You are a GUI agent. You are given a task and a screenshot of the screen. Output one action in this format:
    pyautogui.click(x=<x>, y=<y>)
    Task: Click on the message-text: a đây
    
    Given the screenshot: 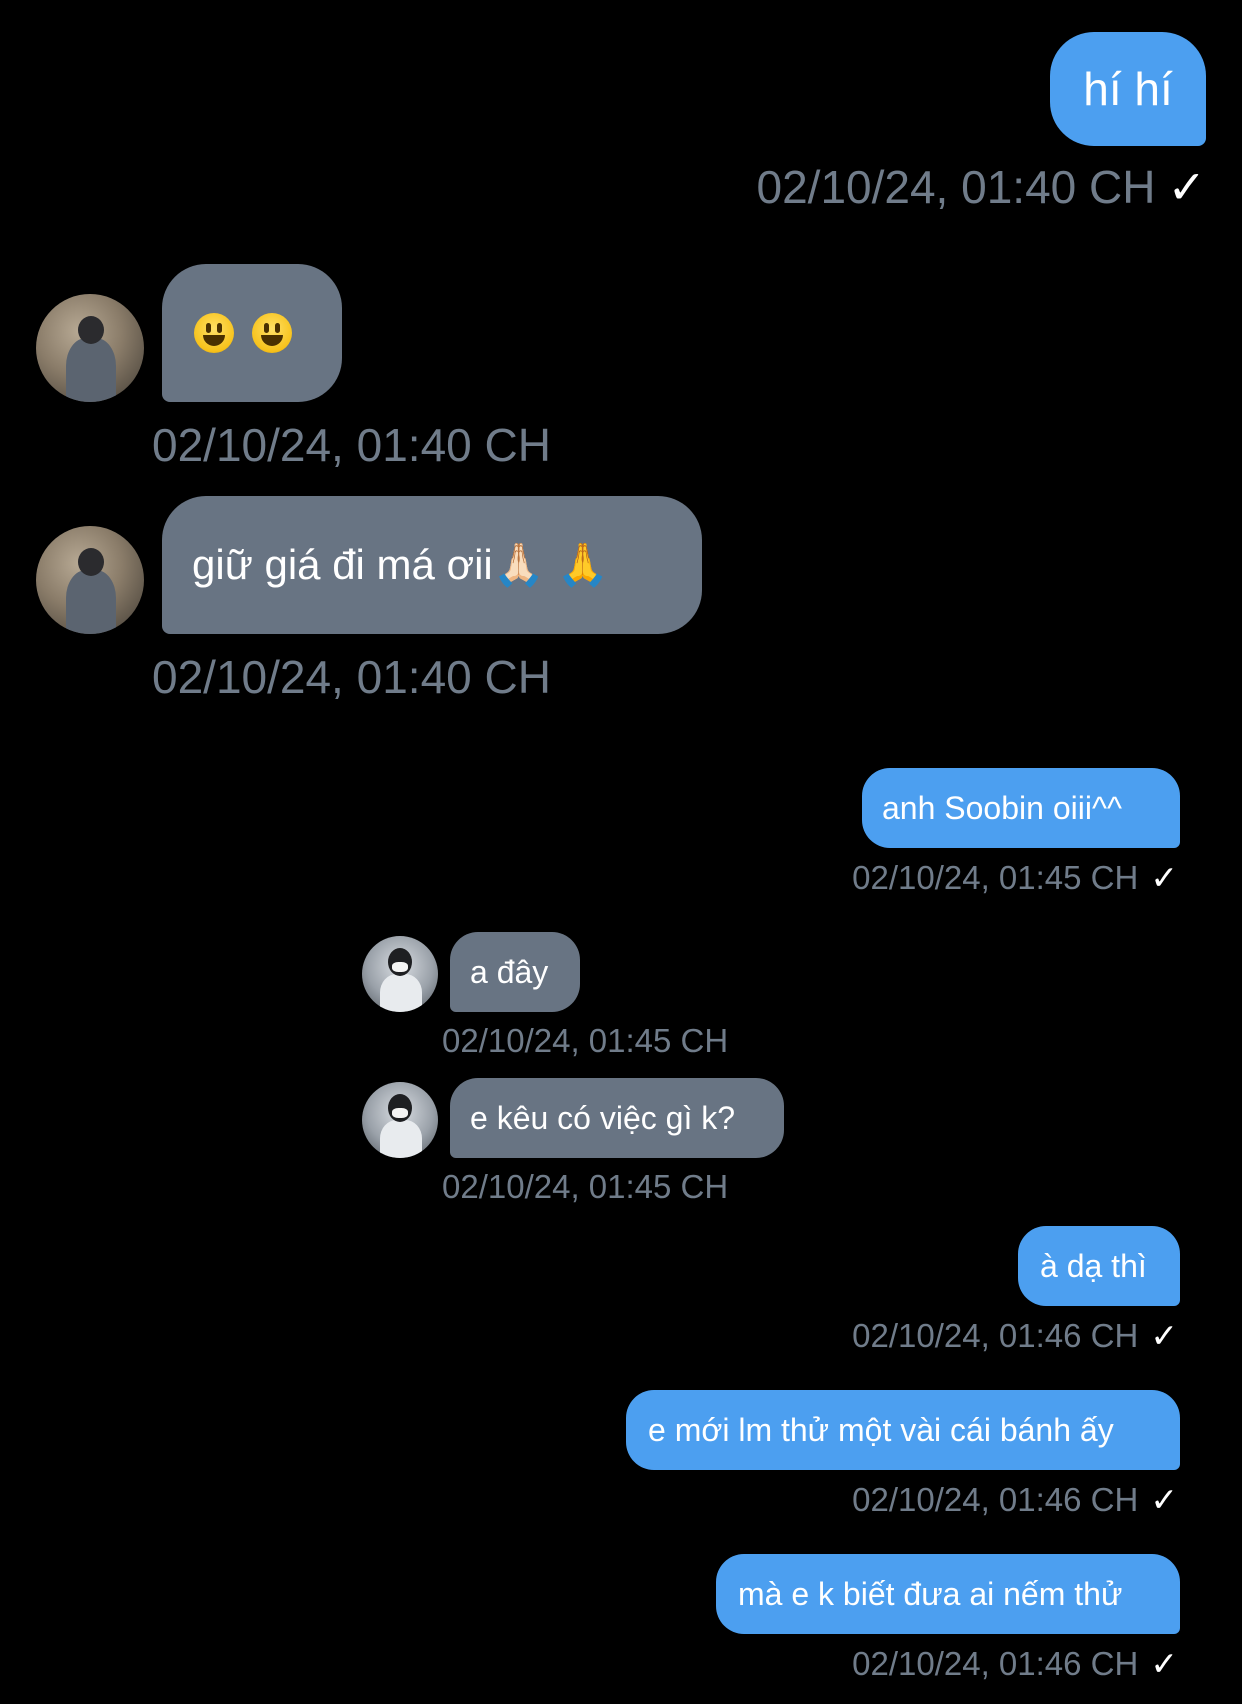 What is the action you would take?
    pyautogui.click(x=509, y=971)
    